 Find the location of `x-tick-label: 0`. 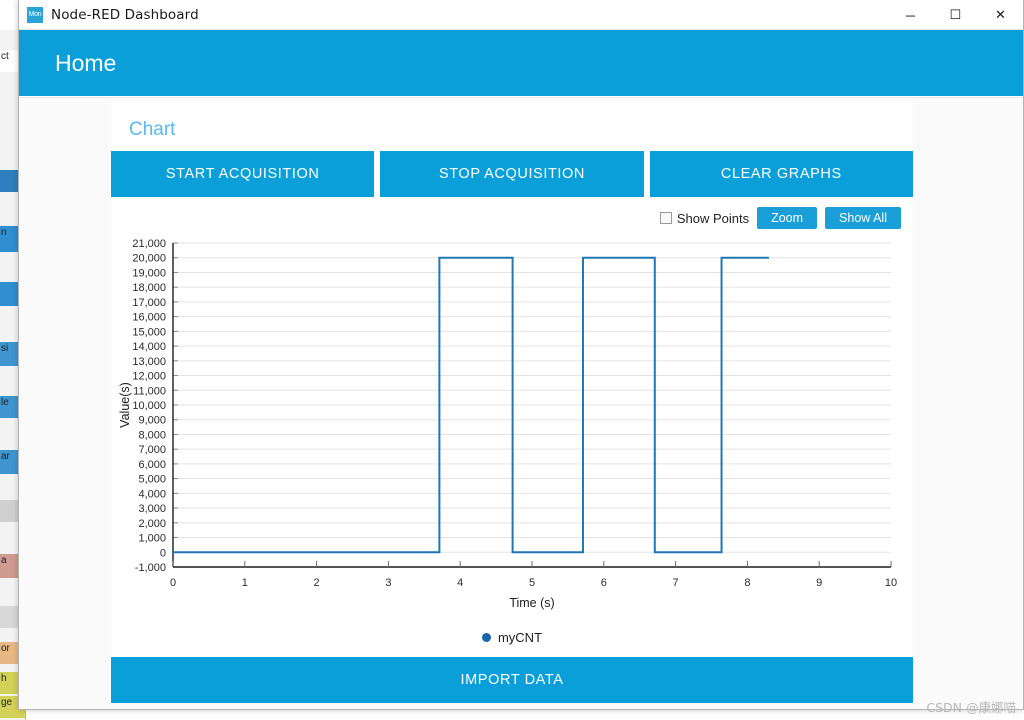

x-tick-label: 0 is located at coordinates (173, 583).